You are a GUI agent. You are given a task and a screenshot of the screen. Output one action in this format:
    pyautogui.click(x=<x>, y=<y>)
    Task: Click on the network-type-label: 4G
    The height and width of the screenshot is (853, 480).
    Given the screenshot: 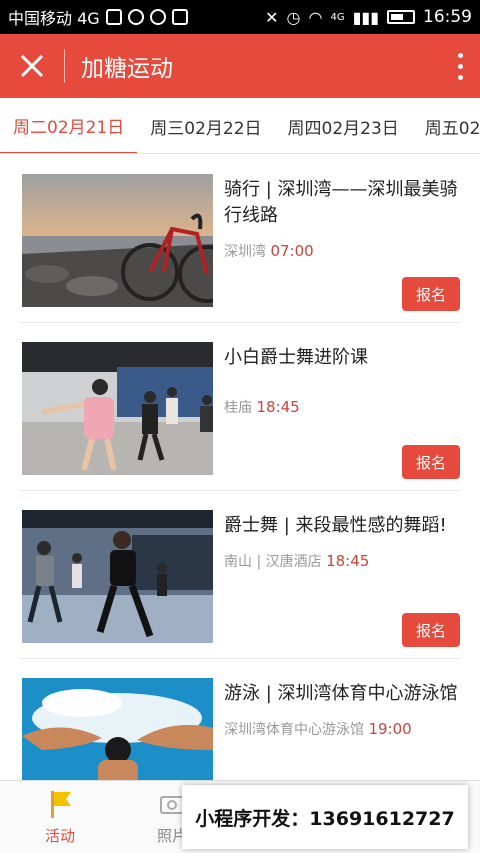 What is the action you would take?
    pyautogui.click(x=337, y=17)
    